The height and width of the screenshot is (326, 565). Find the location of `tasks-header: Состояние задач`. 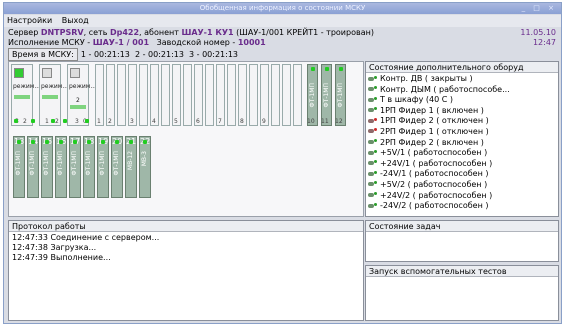

tasks-header: Состояние задач is located at coordinates (462, 226).